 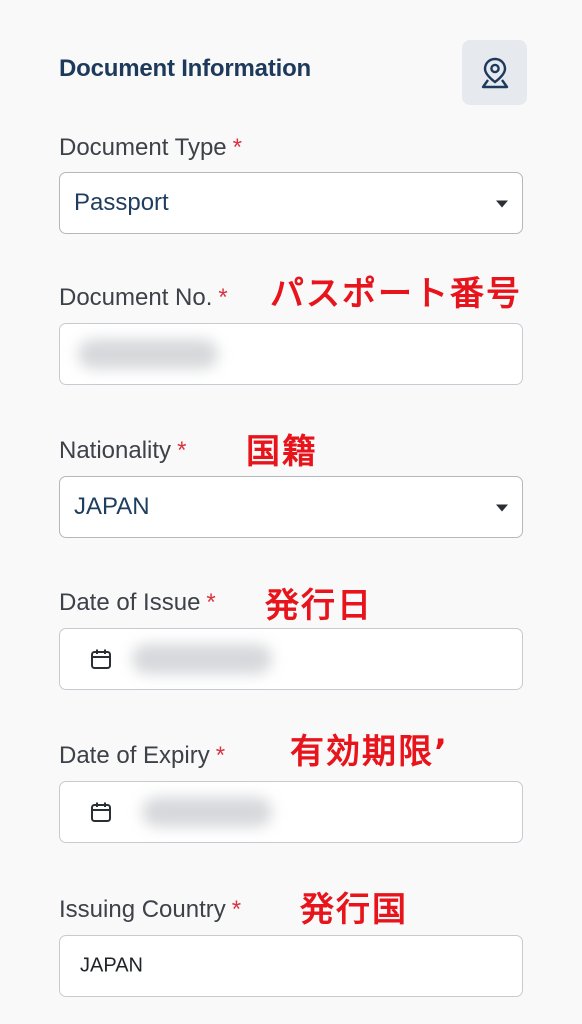 I want to click on date-of-expiry-label: Date of Expiry *, so click(x=142, y=755).